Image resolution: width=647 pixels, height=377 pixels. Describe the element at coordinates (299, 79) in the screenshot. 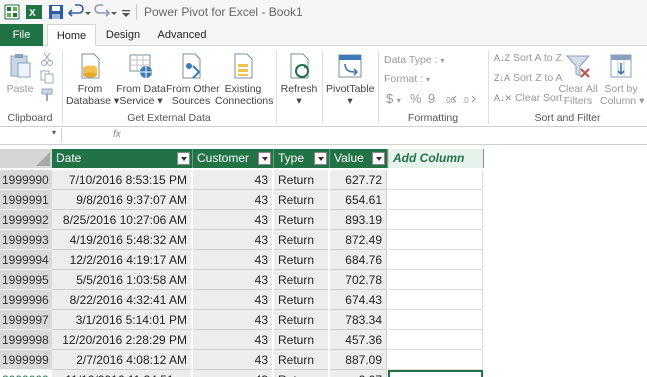

I see `refresh-button: Refresh ▾` at that location.